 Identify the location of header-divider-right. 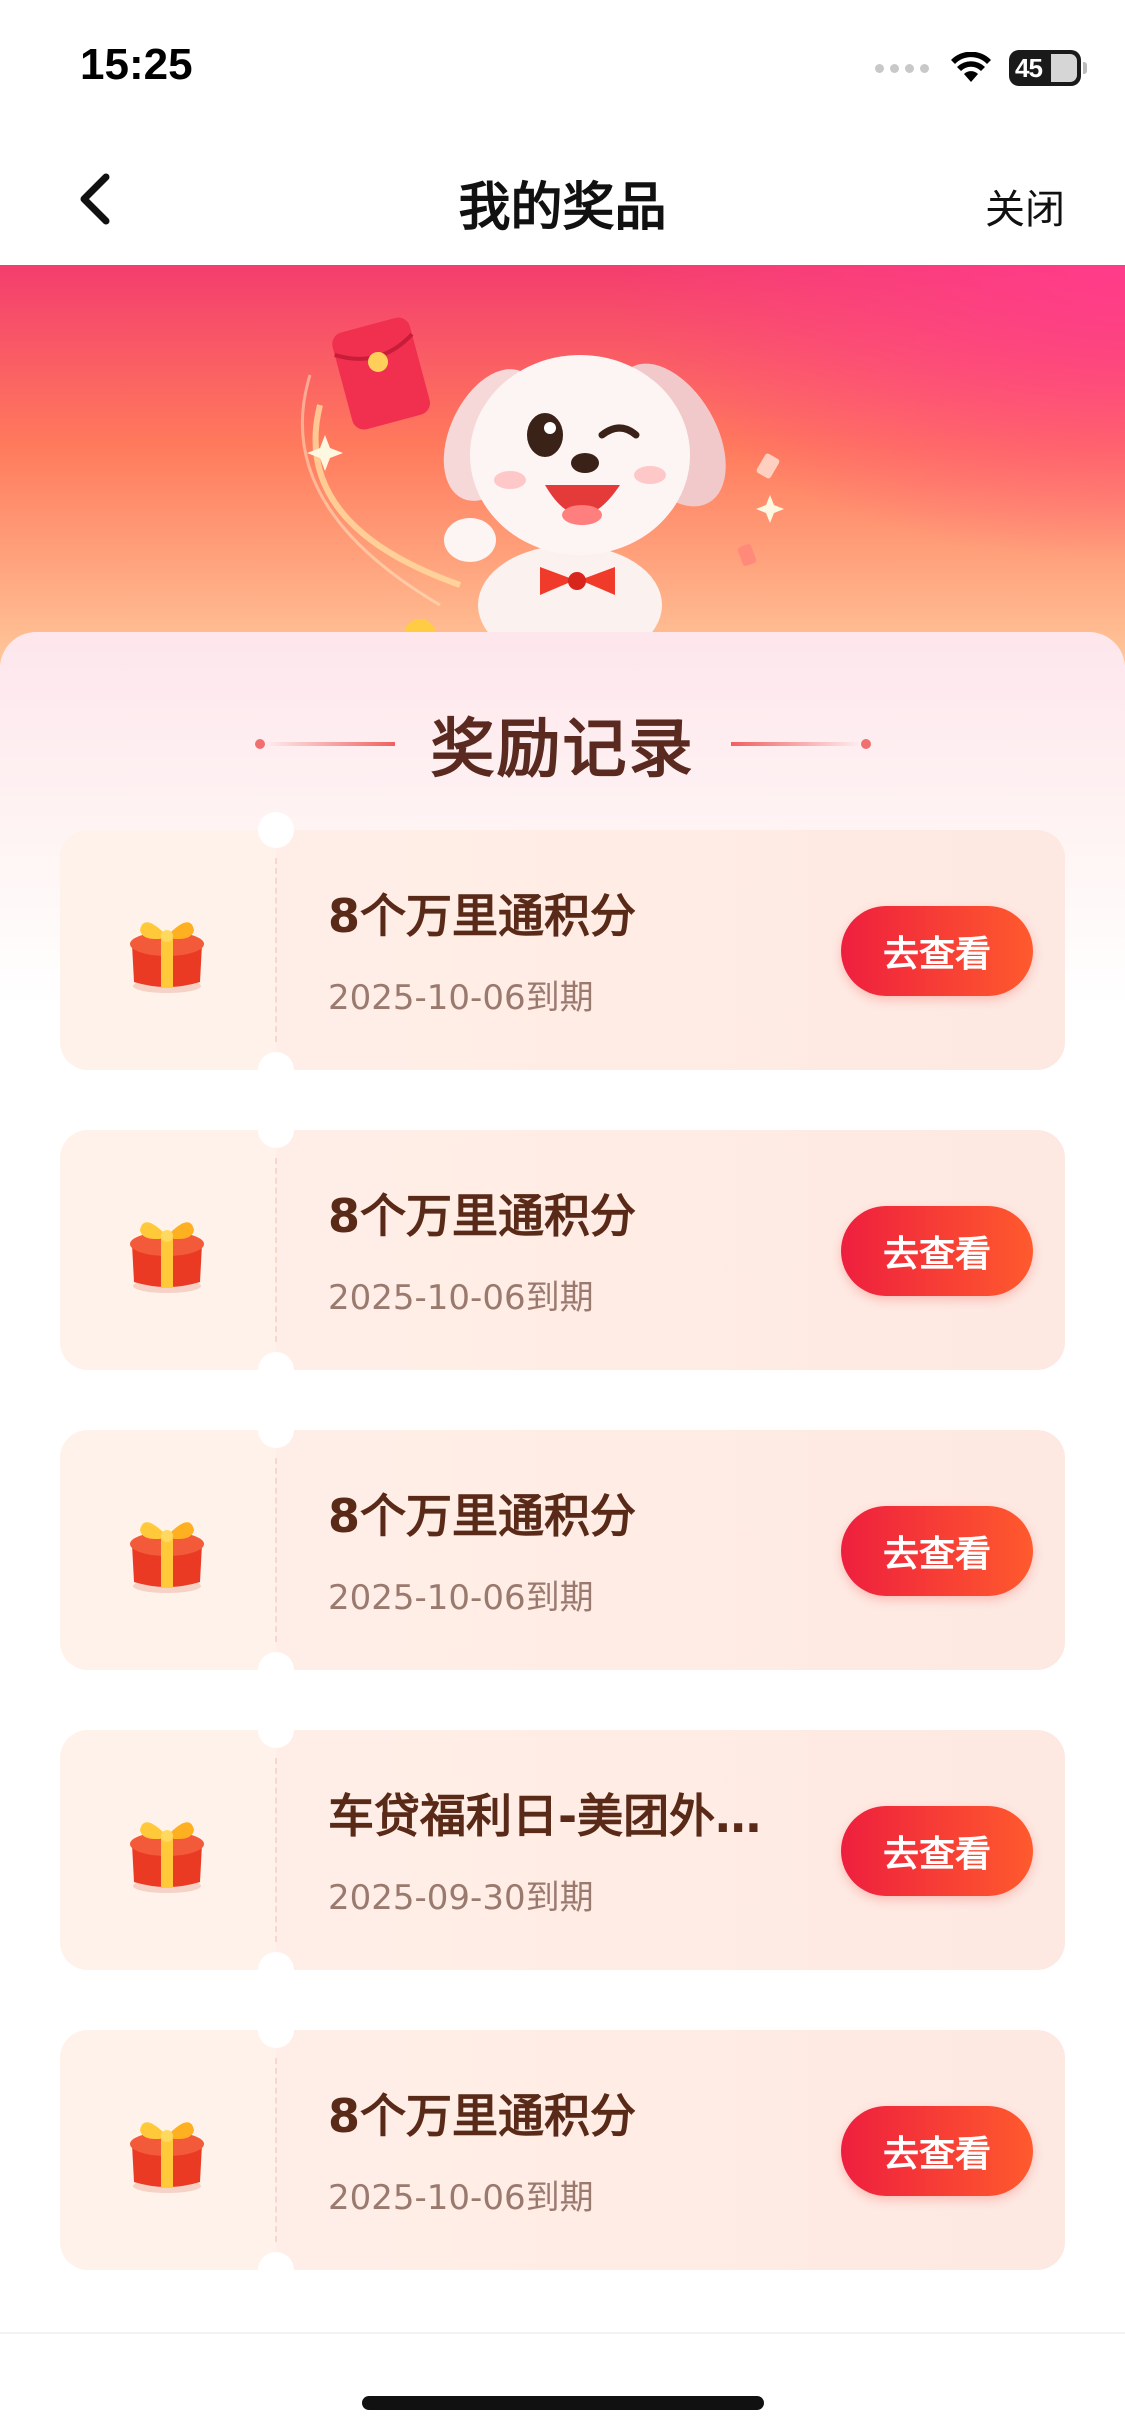
(795, 744).